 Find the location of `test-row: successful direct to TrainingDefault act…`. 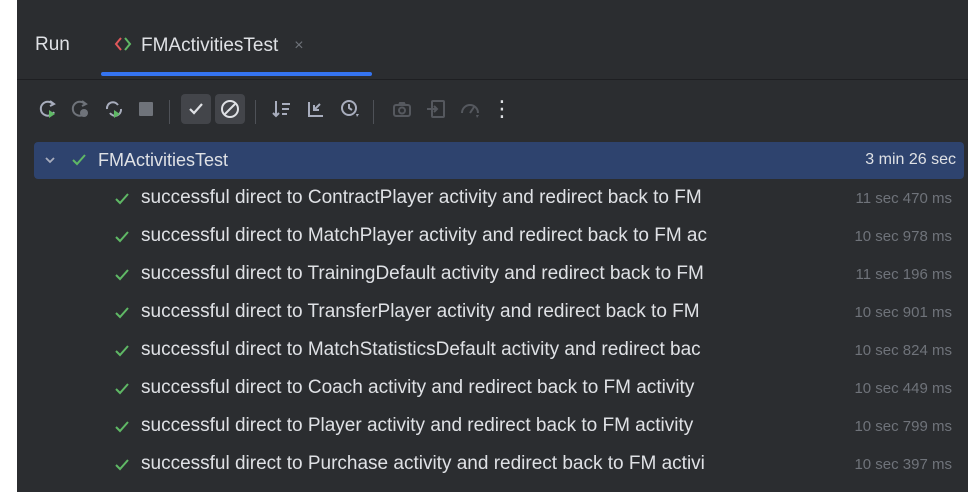

test-row: successful direct to TrainingDefault act… is located at coordinates (492, 274).